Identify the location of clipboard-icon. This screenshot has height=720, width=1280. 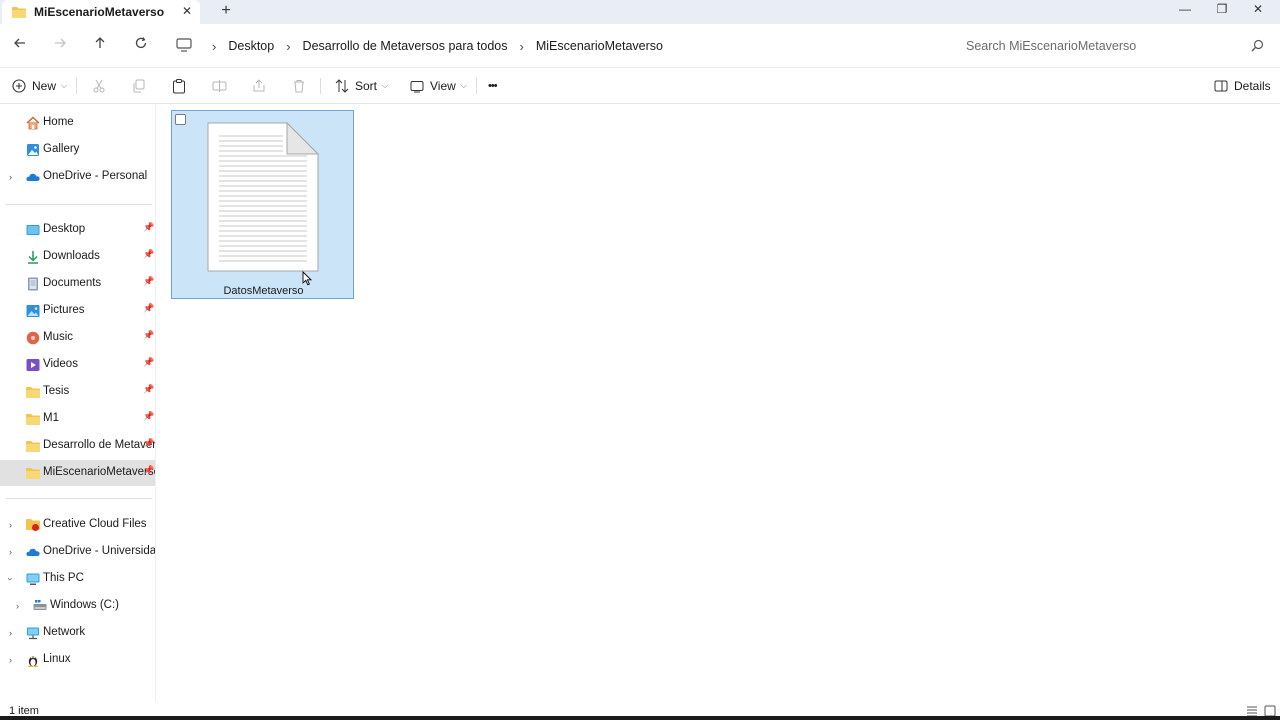
(179, 85).